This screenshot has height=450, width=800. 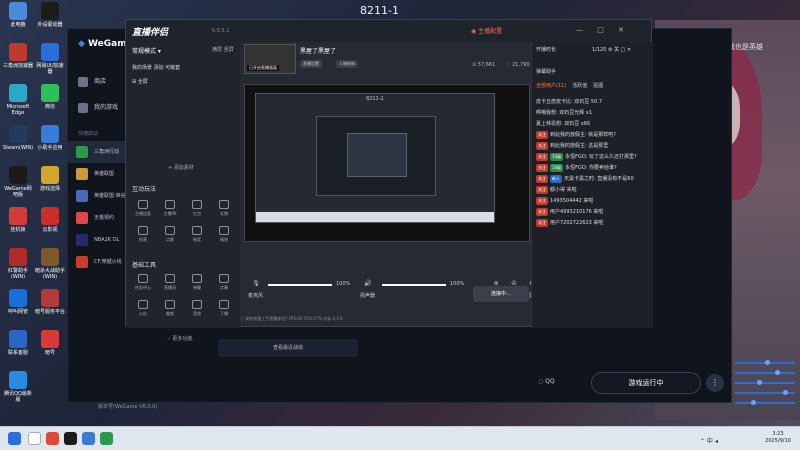 I want to click on clock: 3:23 2025/9/10, so click(x=778, y=438).